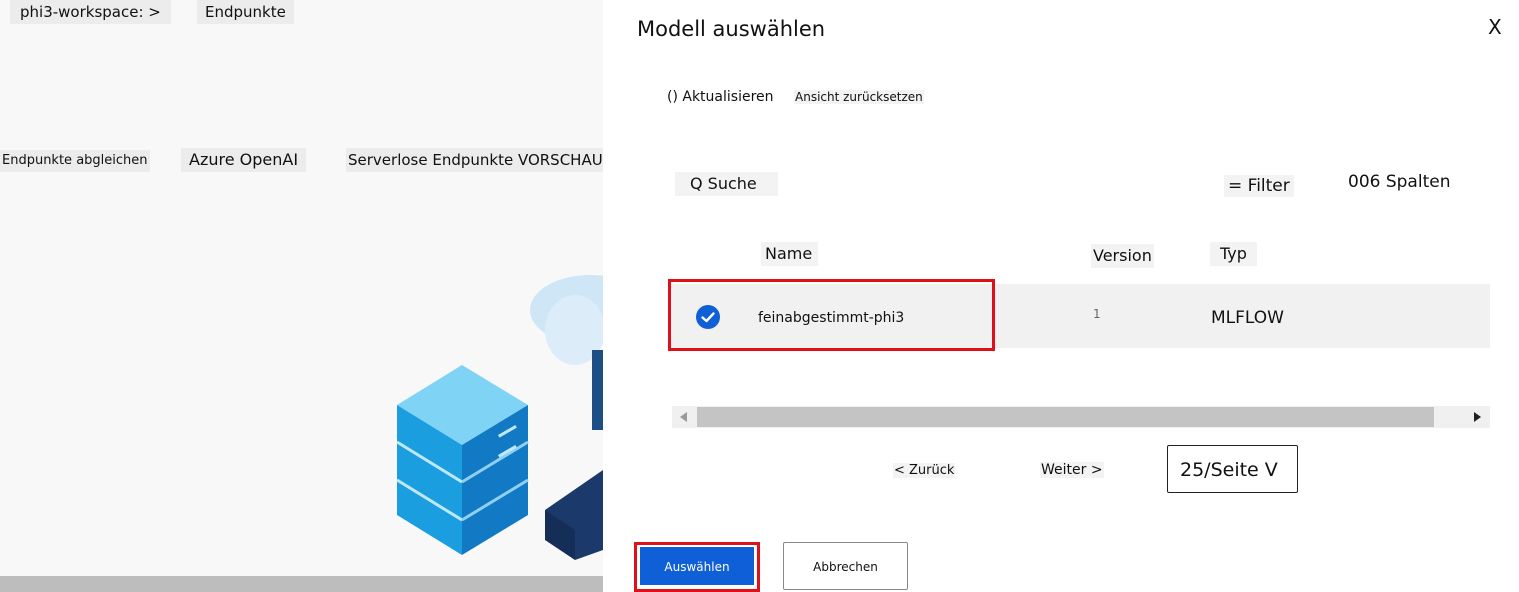 The width and height of the screenshot is (1519, 592). I want to click on close-icon: X, so click(1495, 27).